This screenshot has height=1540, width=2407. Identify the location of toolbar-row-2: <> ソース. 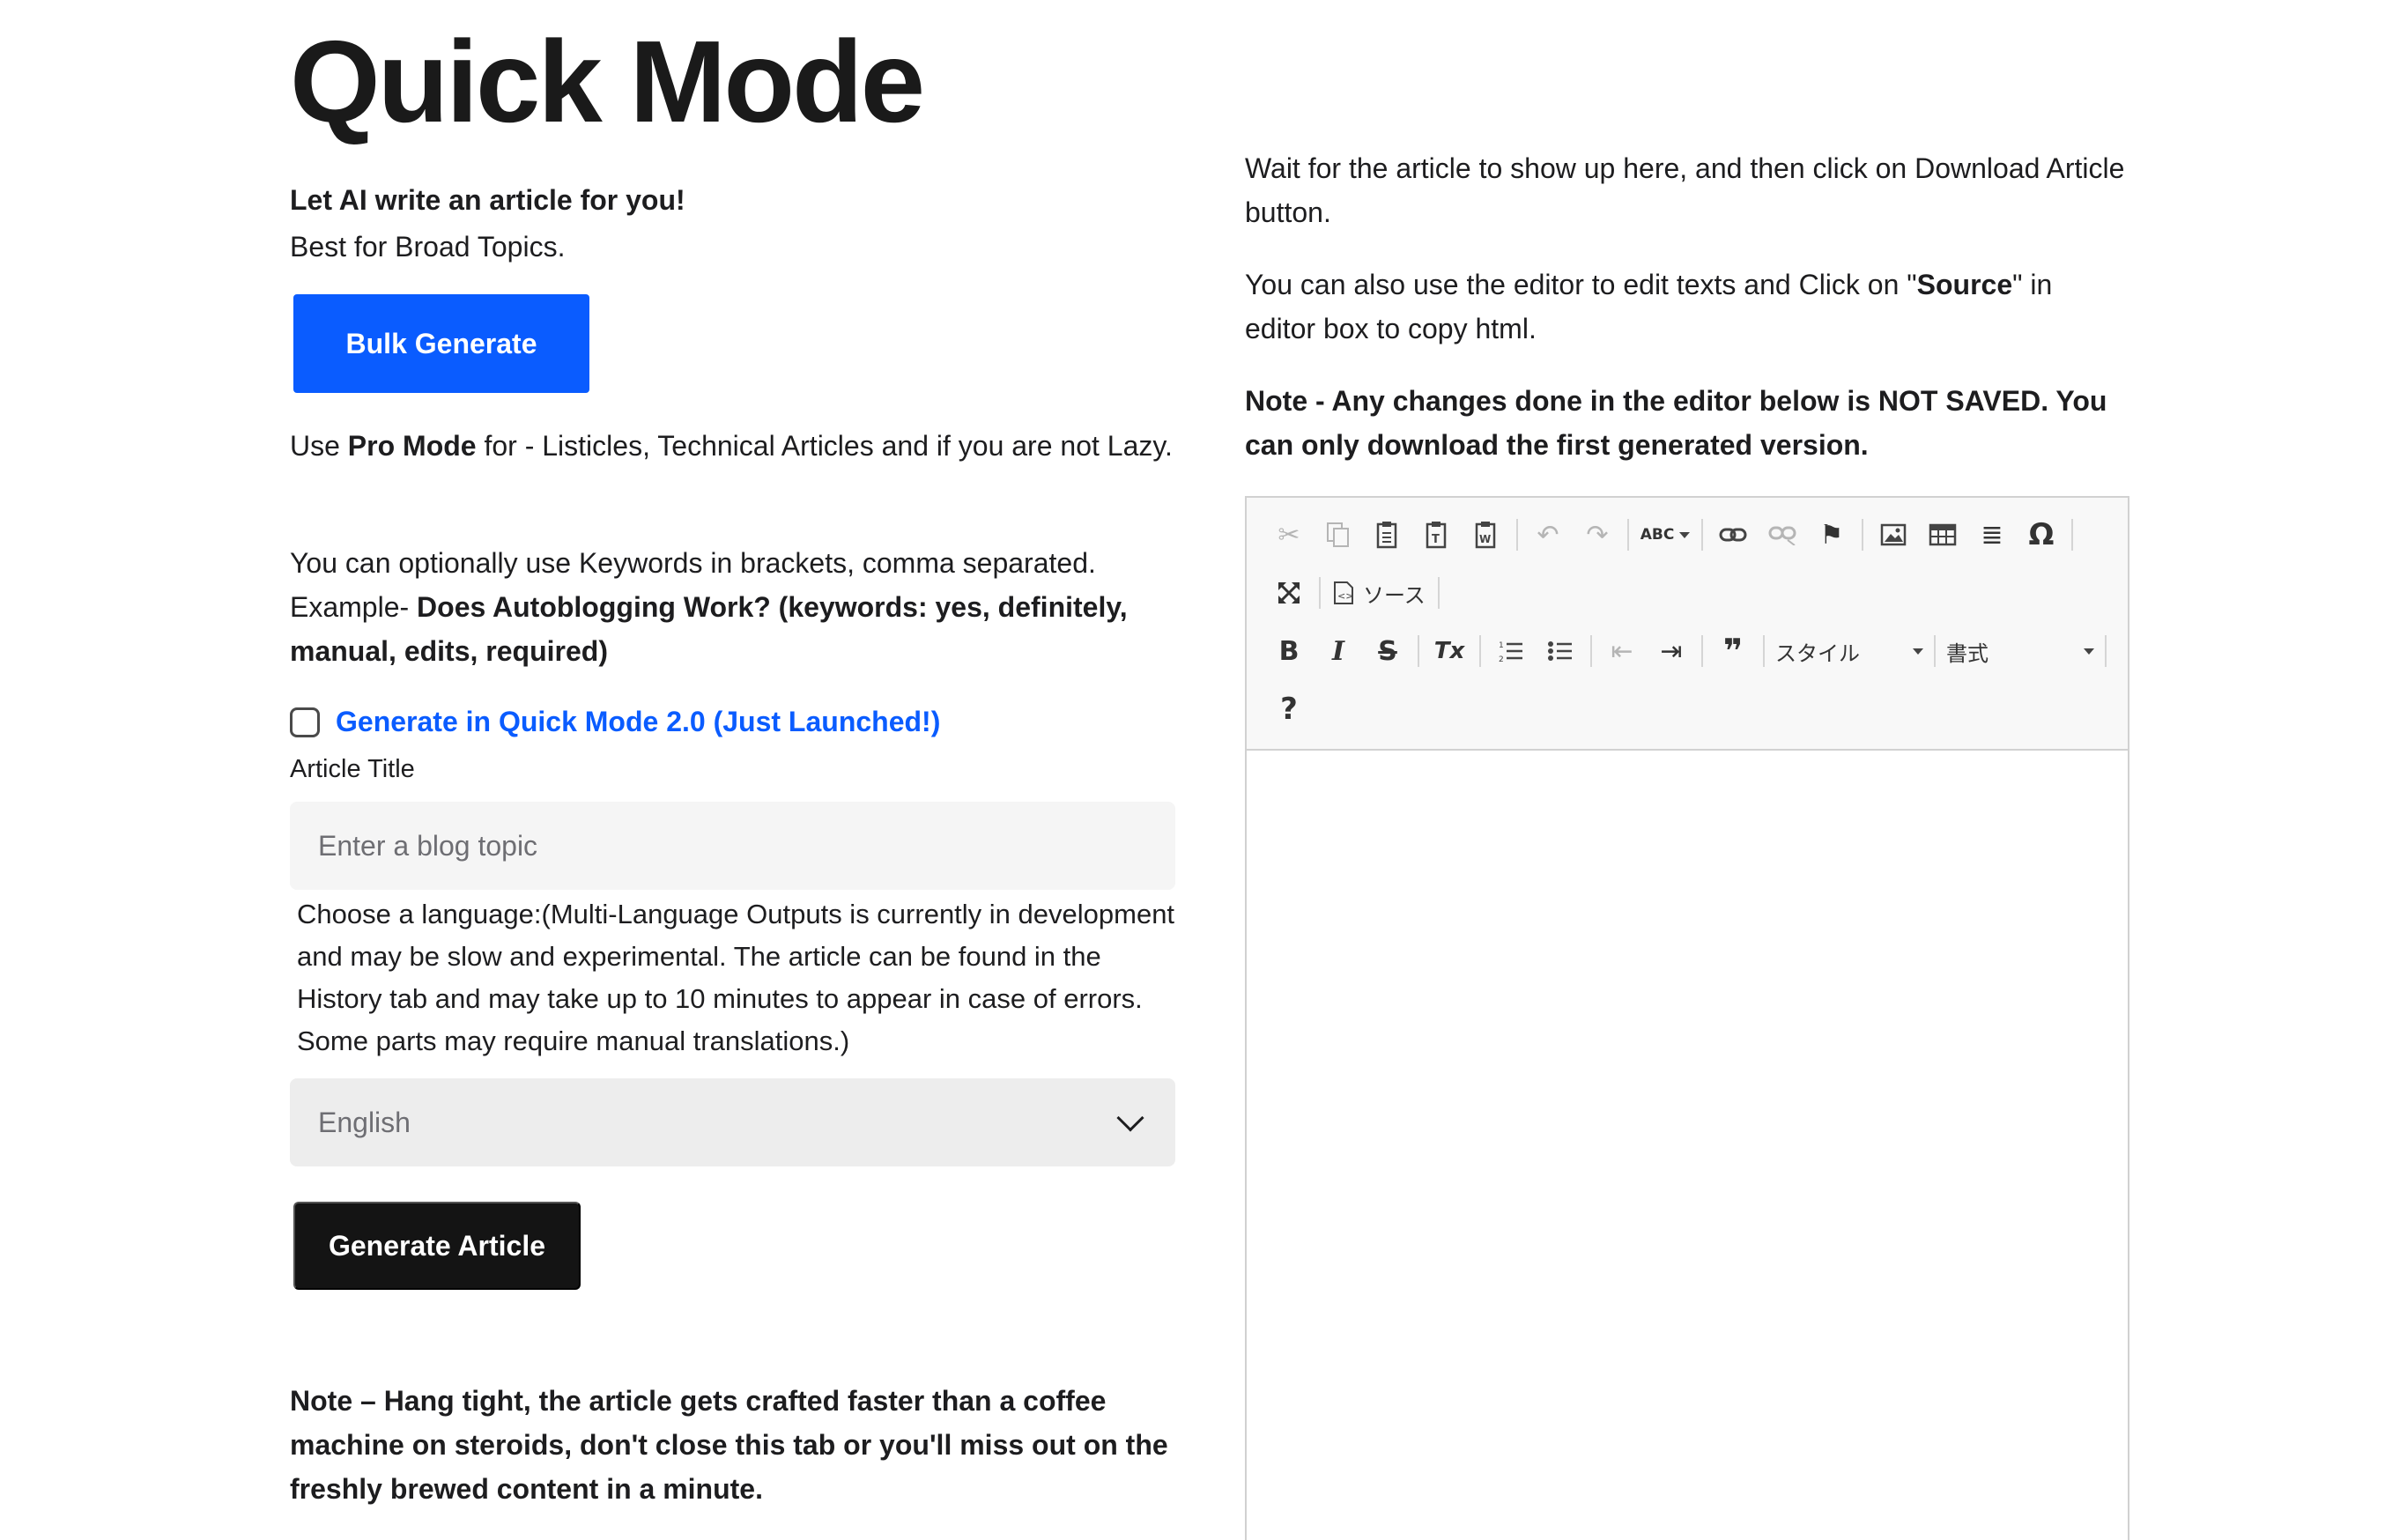
(1355, 593).